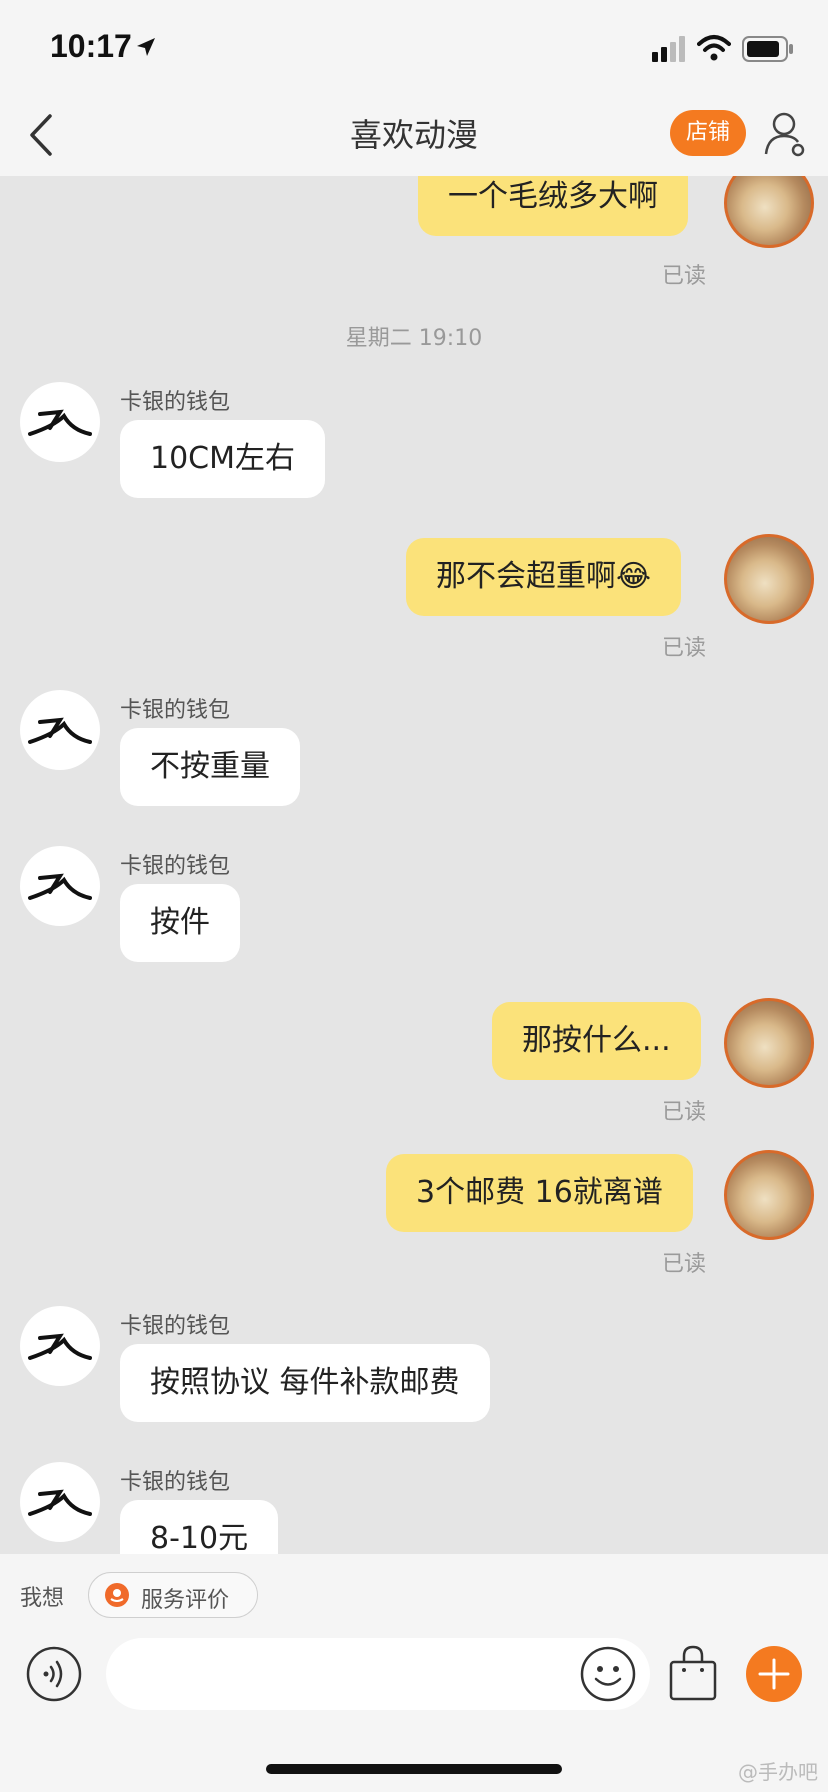 Image resolution: width=828 pixels, height=1792 pixels. I want to click on voice-input-icon, so click(54, 1674).